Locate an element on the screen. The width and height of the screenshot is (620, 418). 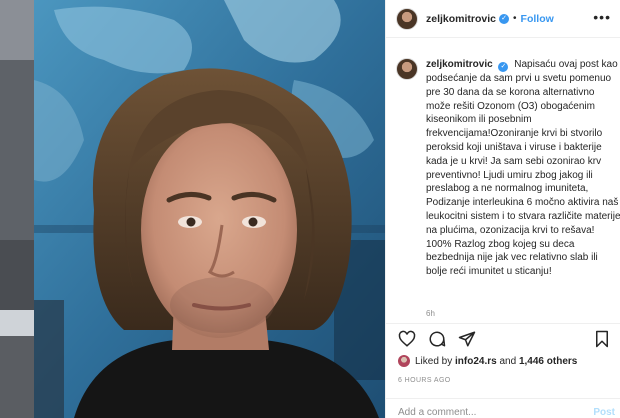
author-username: zeljkomitrovic is located at coordinates (461, 19).